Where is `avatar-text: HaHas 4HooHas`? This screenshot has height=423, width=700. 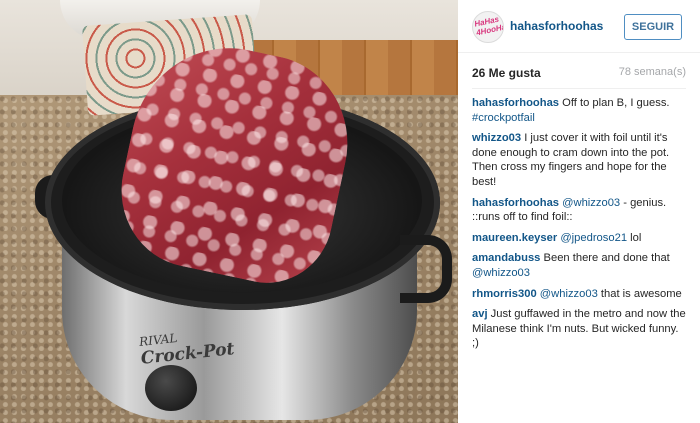 avatar-text: HaHas 4HooHas is located at coordinates (488, 26).